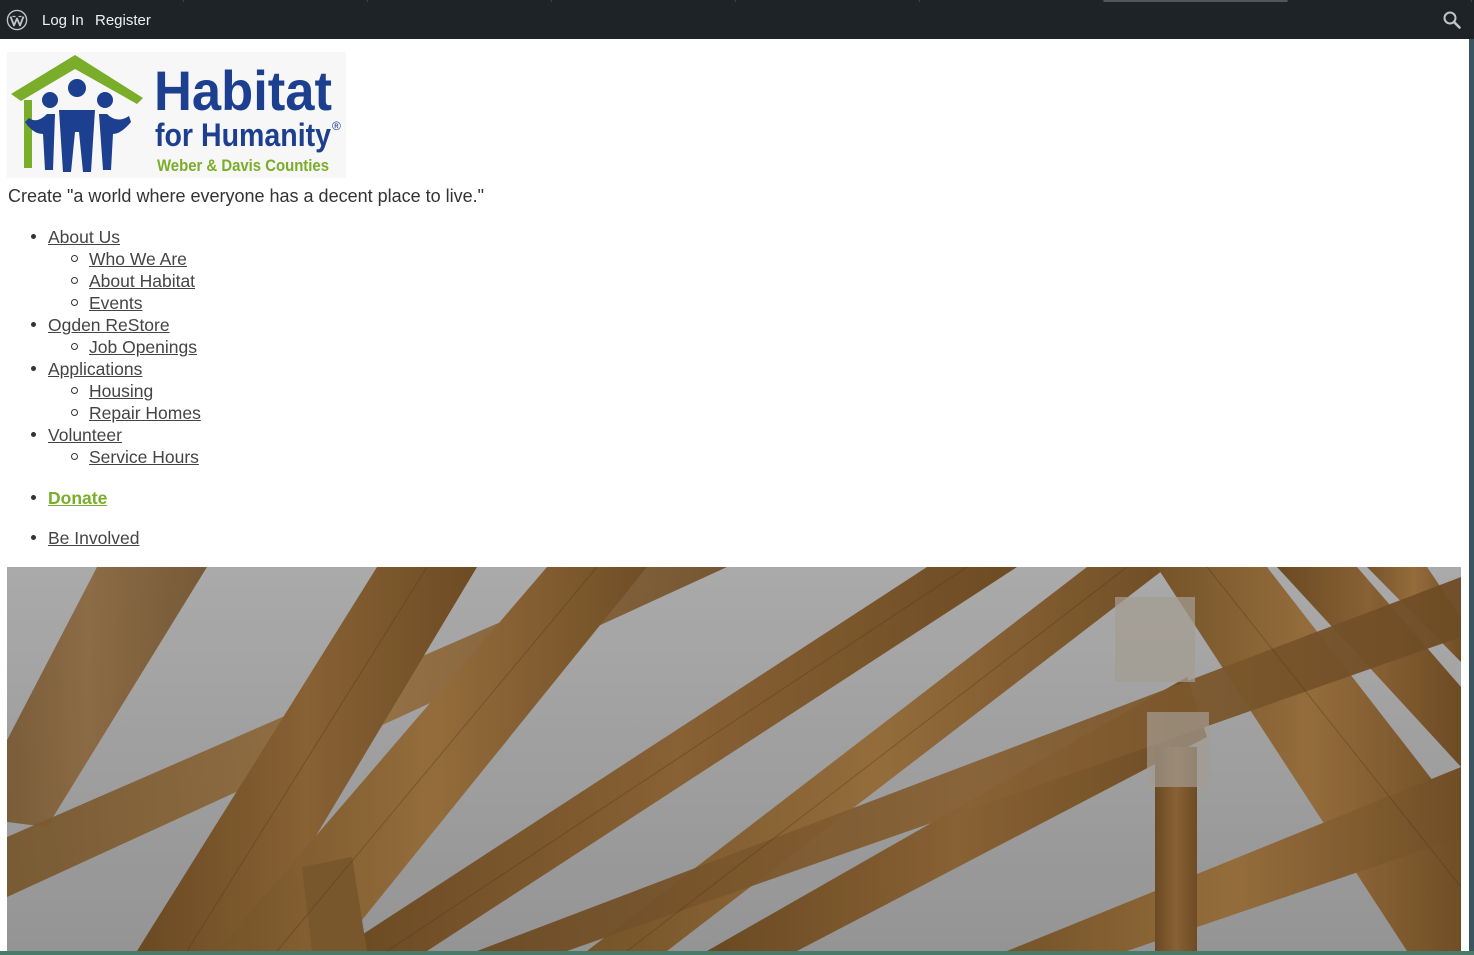 Image resolution: width=1474 pixels, height=955 pixels. I want to click on nav-item-be-involved: Be Involved, so click(100, 538).